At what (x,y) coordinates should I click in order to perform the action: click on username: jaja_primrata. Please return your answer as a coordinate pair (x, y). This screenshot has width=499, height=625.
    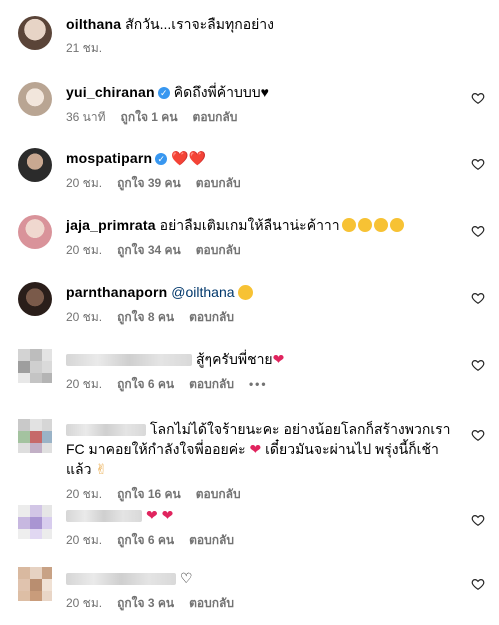
    Looking at the image, I should click on (111, 225).